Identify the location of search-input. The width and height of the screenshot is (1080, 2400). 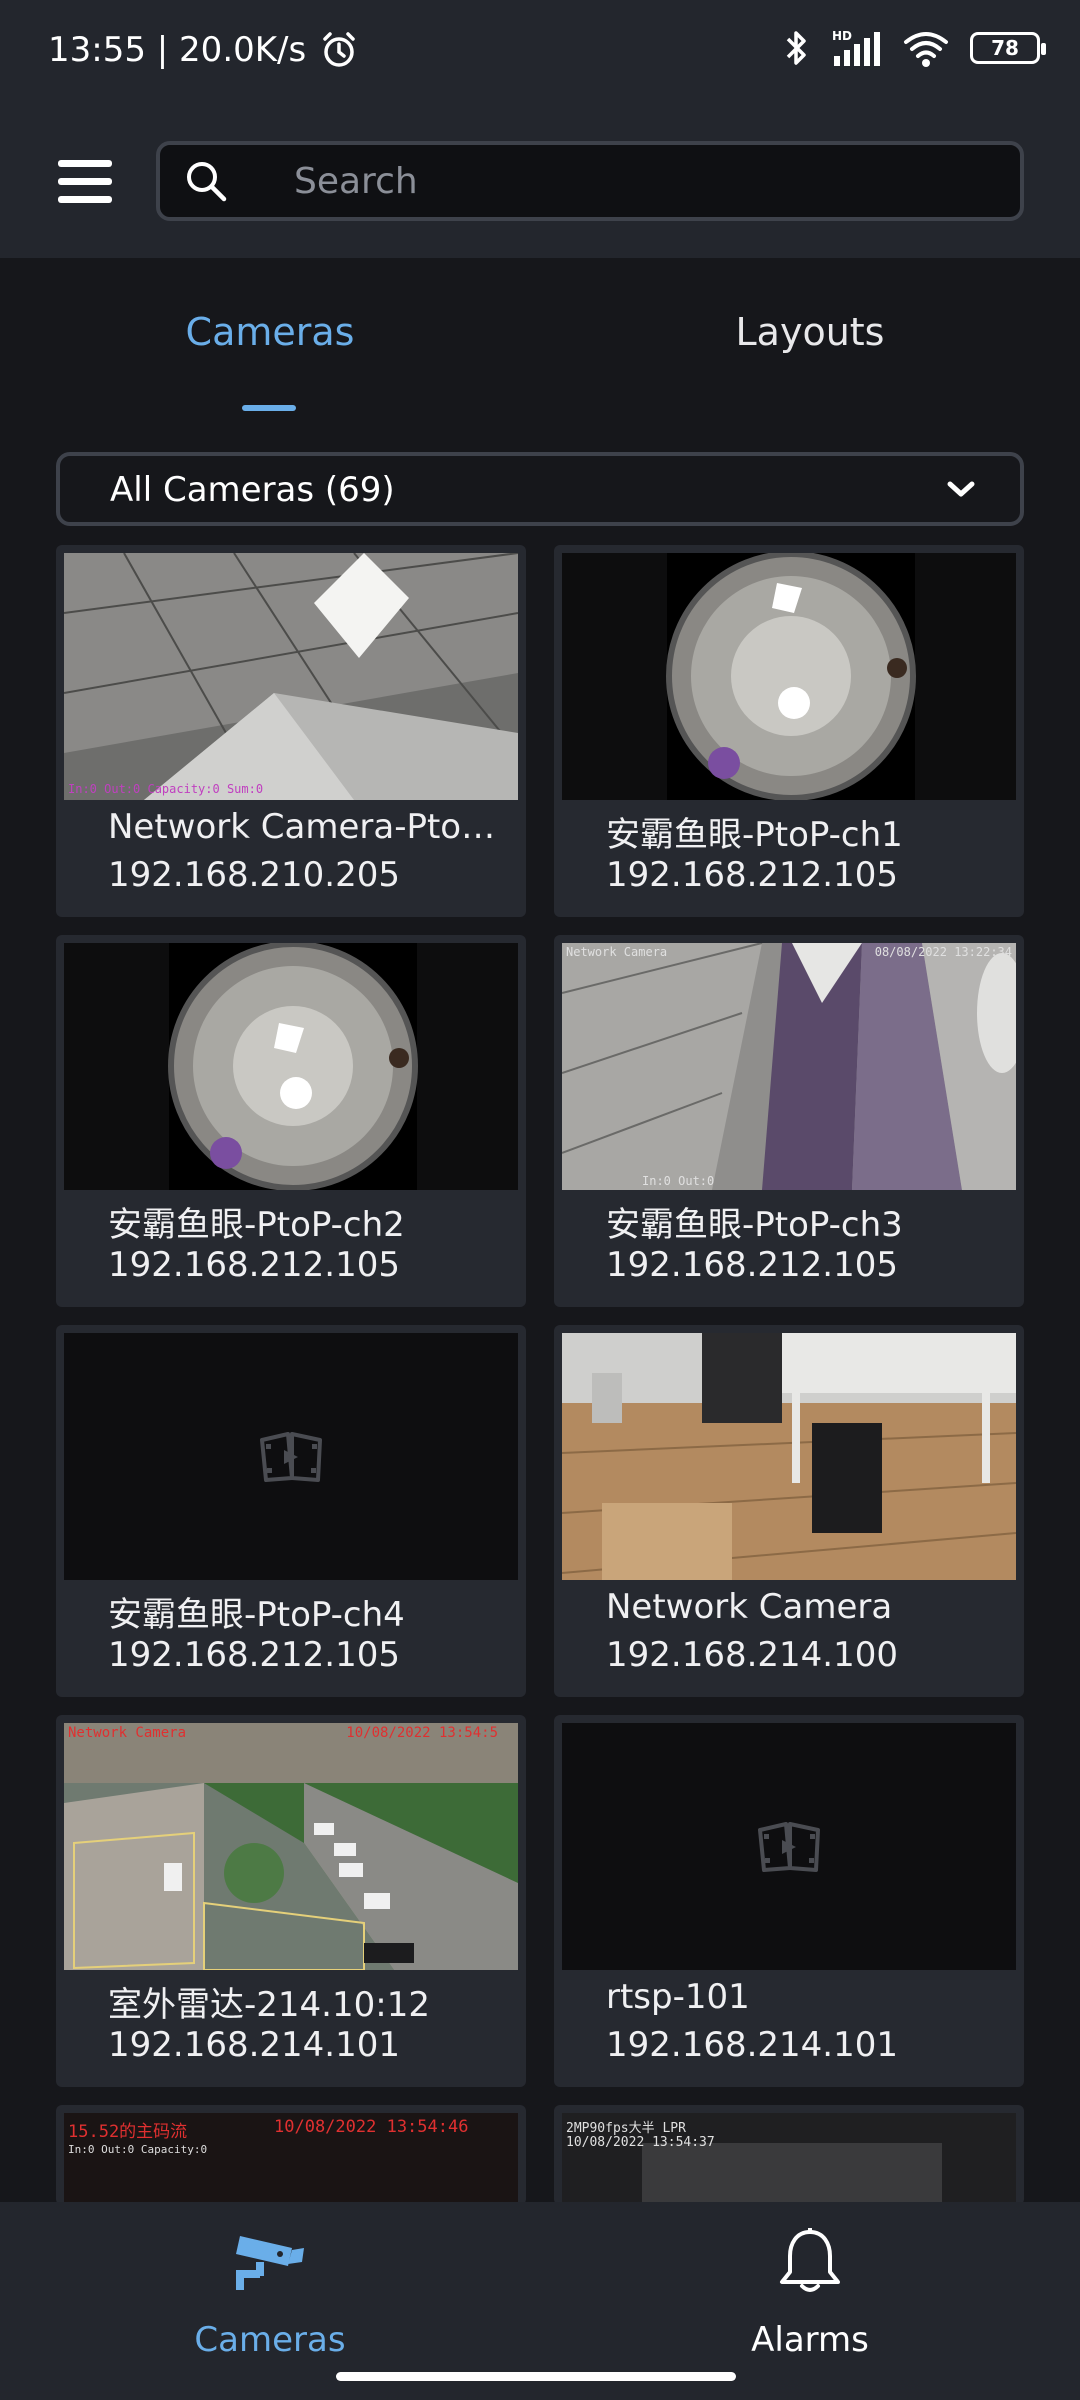
(644, 181).